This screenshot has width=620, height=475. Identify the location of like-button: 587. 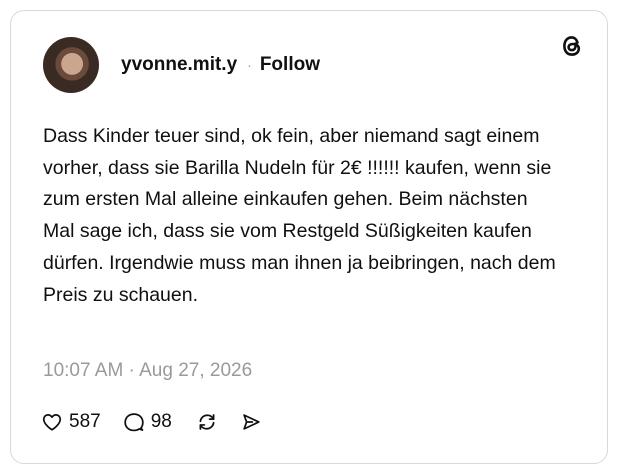
(71, 422).